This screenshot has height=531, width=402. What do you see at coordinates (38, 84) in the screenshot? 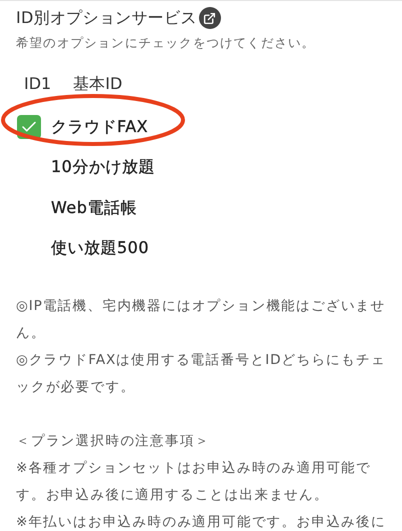
I see `id-number: ID1` at bounding box center [38, 84].